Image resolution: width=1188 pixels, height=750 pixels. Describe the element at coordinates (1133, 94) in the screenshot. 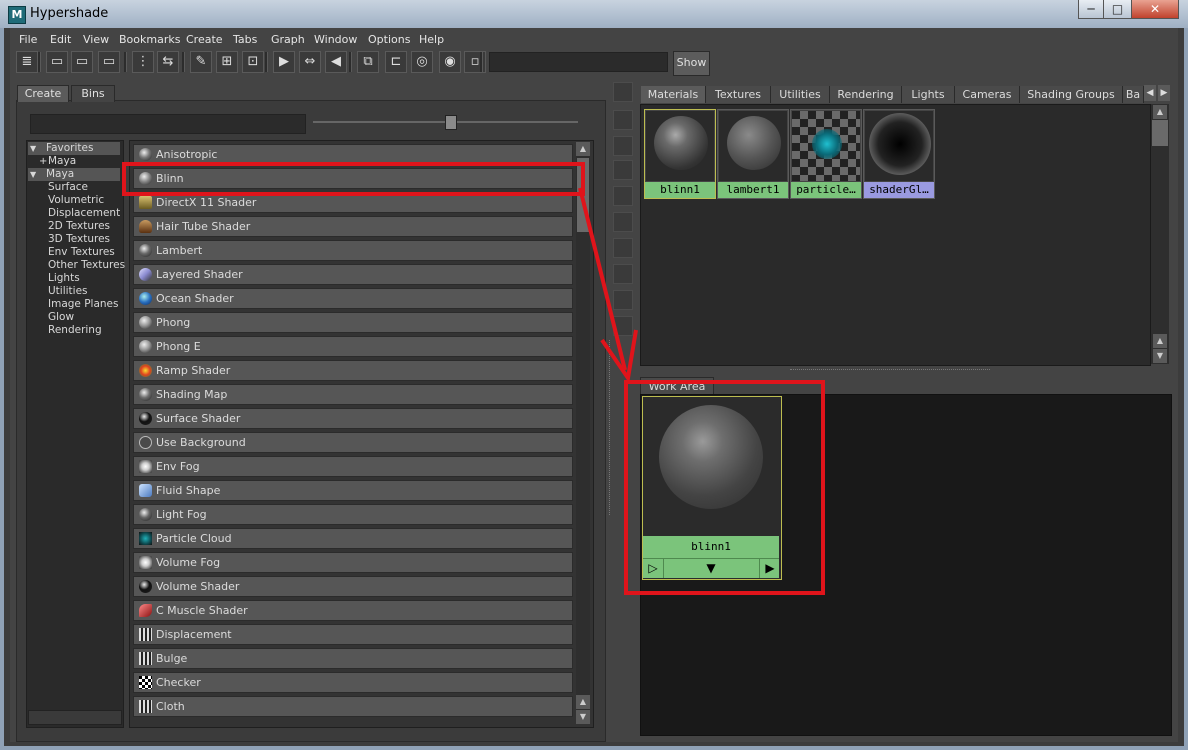

I see `tab-ba: Ba` at that location.